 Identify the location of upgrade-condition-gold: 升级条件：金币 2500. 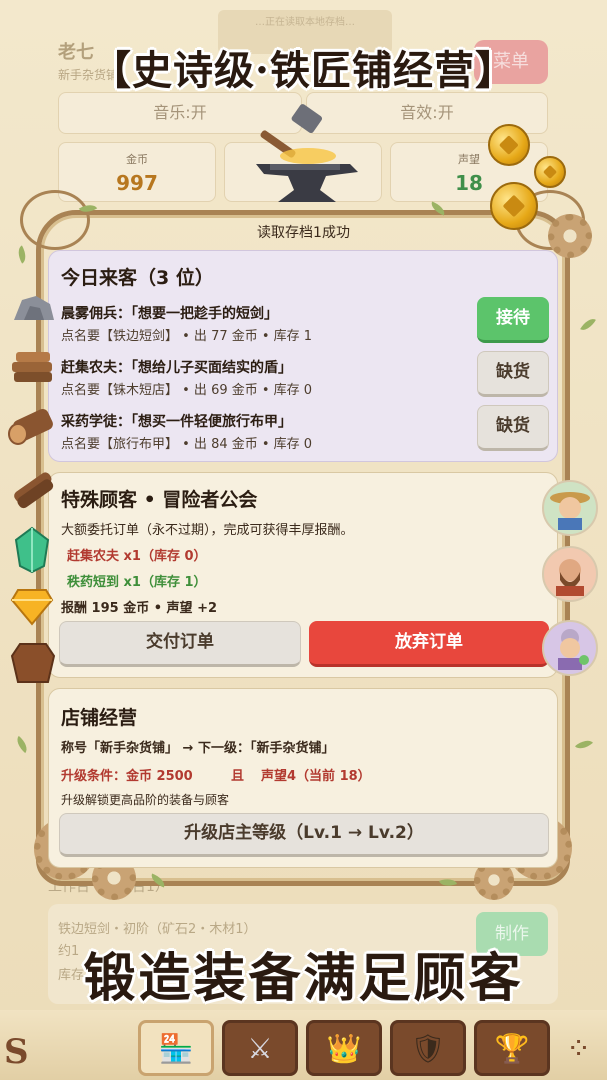
(127, 776).